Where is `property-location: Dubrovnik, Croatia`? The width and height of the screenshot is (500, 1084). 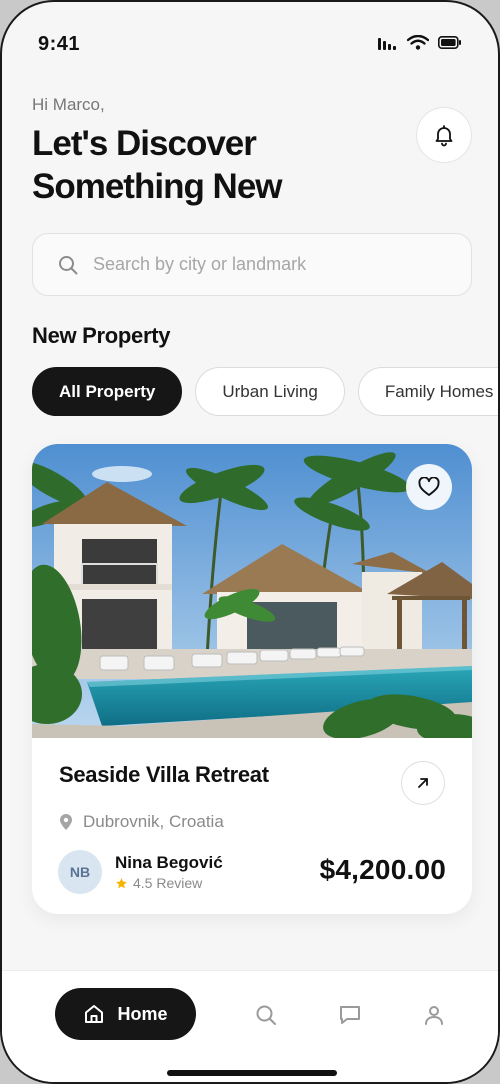
property-location: Dubrovnik, Croatia is located at coordinates (141, 822).